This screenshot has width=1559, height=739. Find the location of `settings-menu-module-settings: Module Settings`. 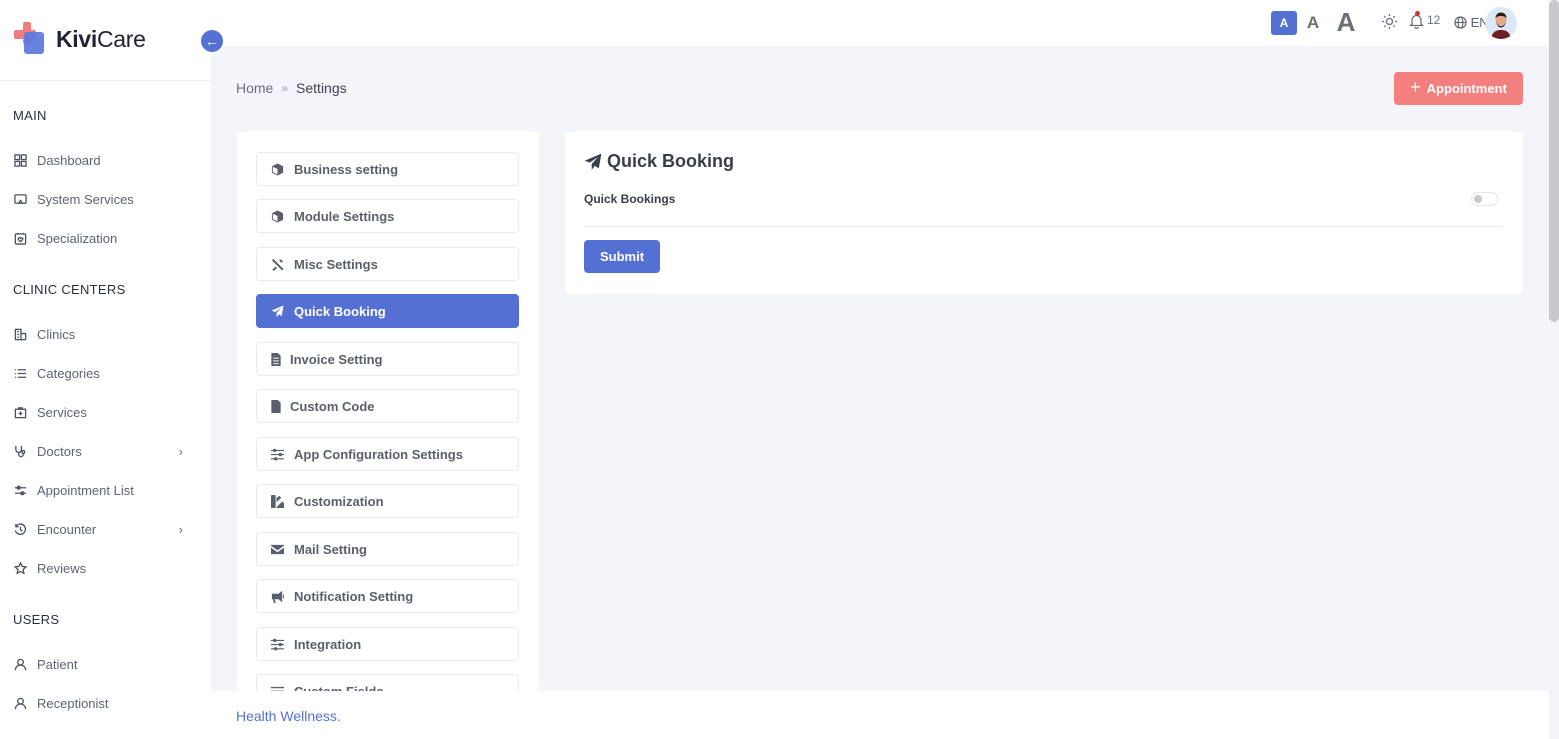

settings-menu-module-settings: Module Settings is located at coordinates (387, 216).